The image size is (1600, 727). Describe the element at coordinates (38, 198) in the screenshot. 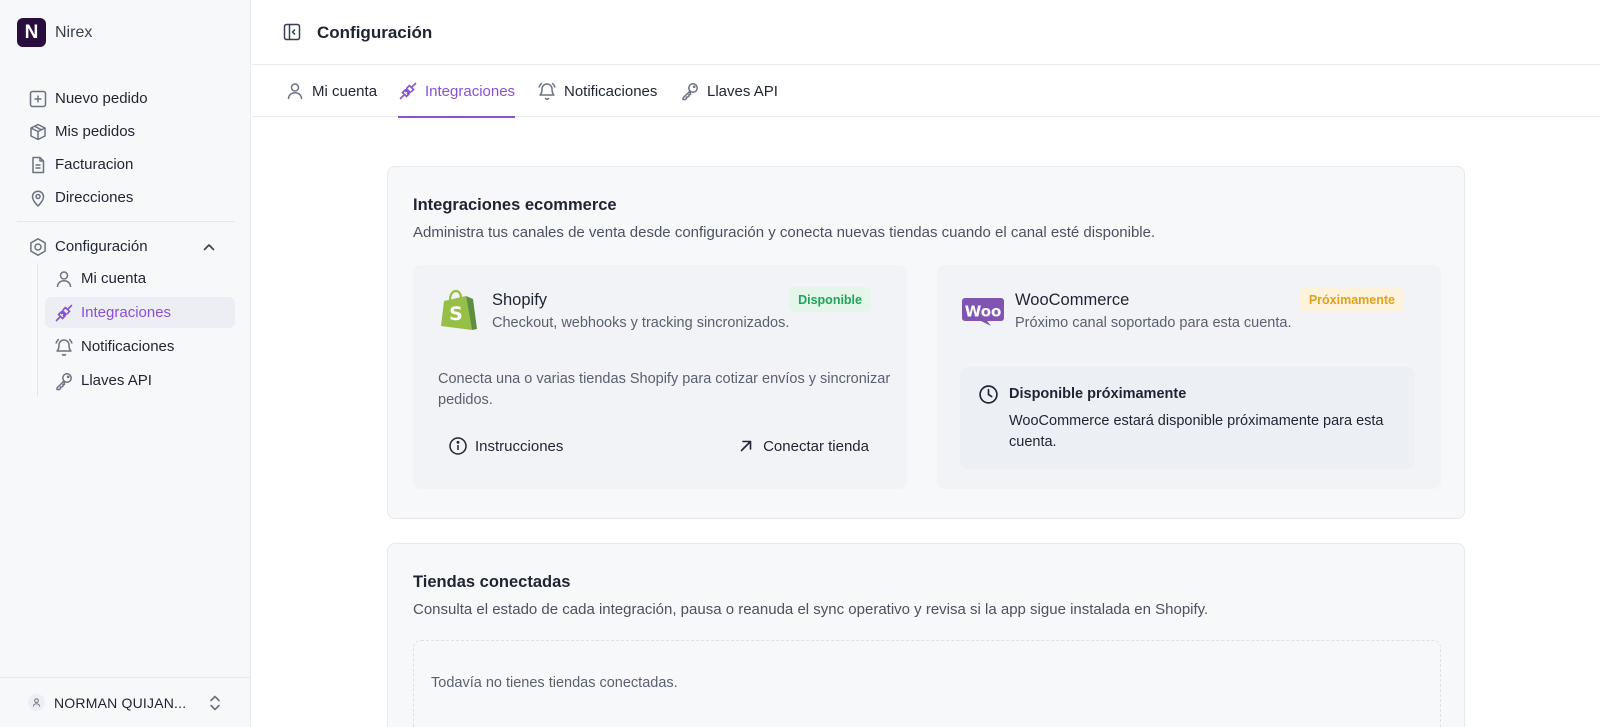

I see `map-pin-icon` at that location.